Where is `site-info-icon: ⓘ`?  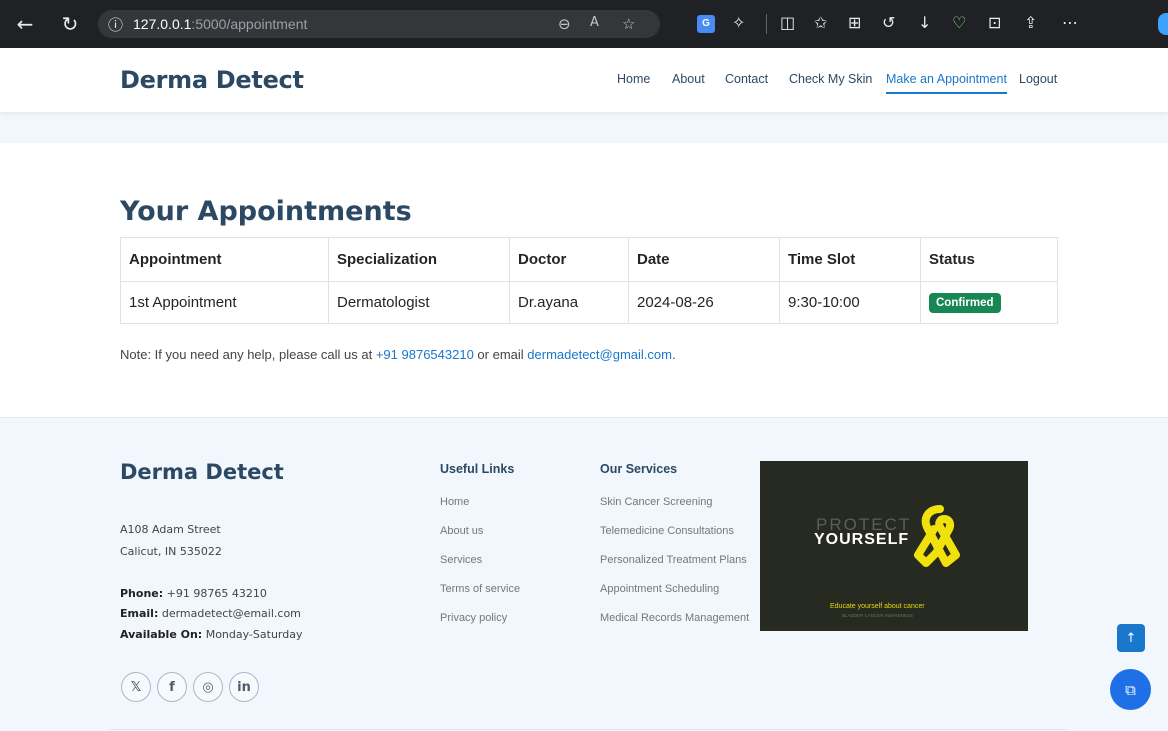 site-info-icon: ⓘ is located at coordinates (115, 24).